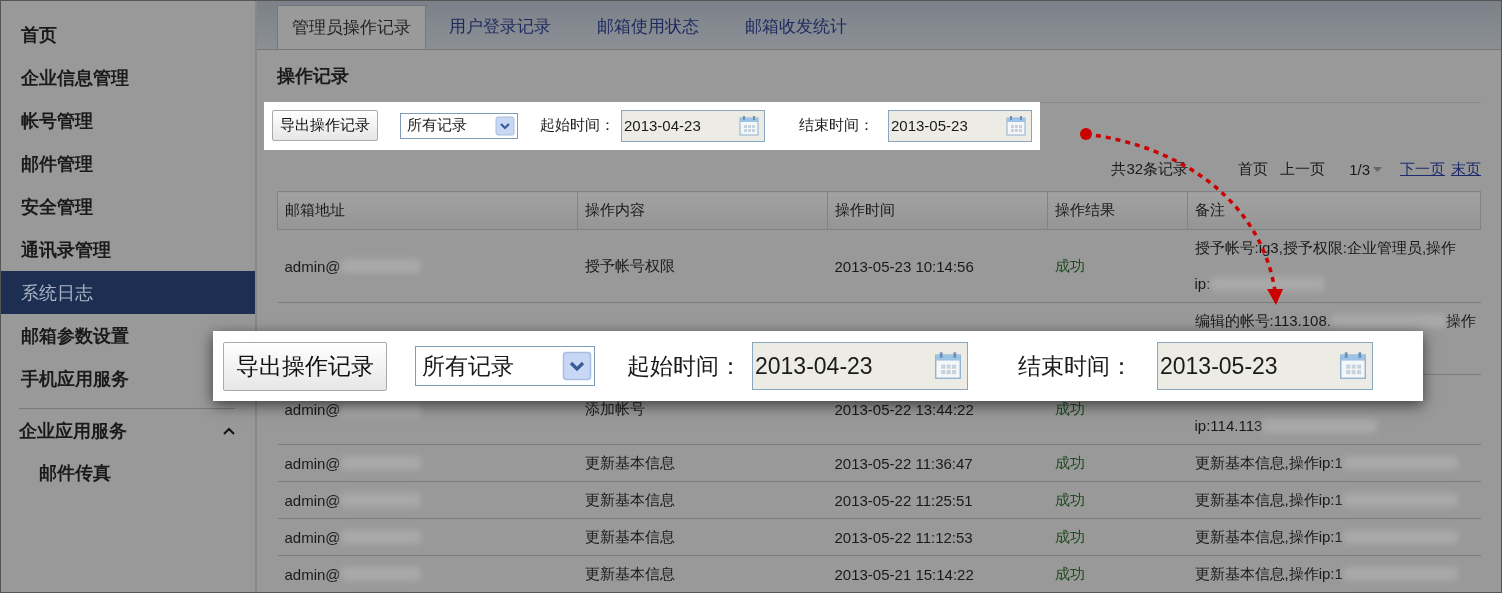 The image size is (1502, 593). I want to click on next-page-link: 下一页, so click(1422, 170).